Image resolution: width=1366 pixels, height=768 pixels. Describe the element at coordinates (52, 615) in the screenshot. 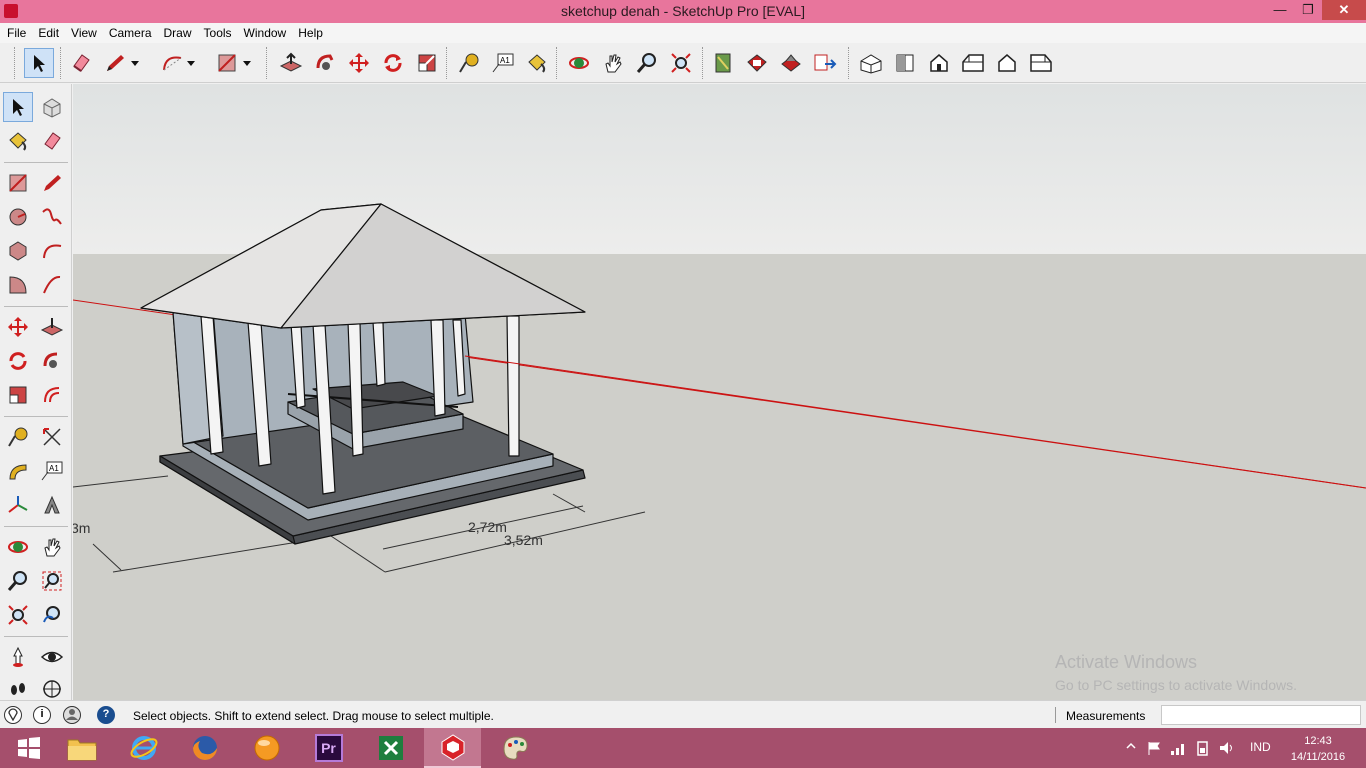

I see `palette-previous-view-button` at that location.